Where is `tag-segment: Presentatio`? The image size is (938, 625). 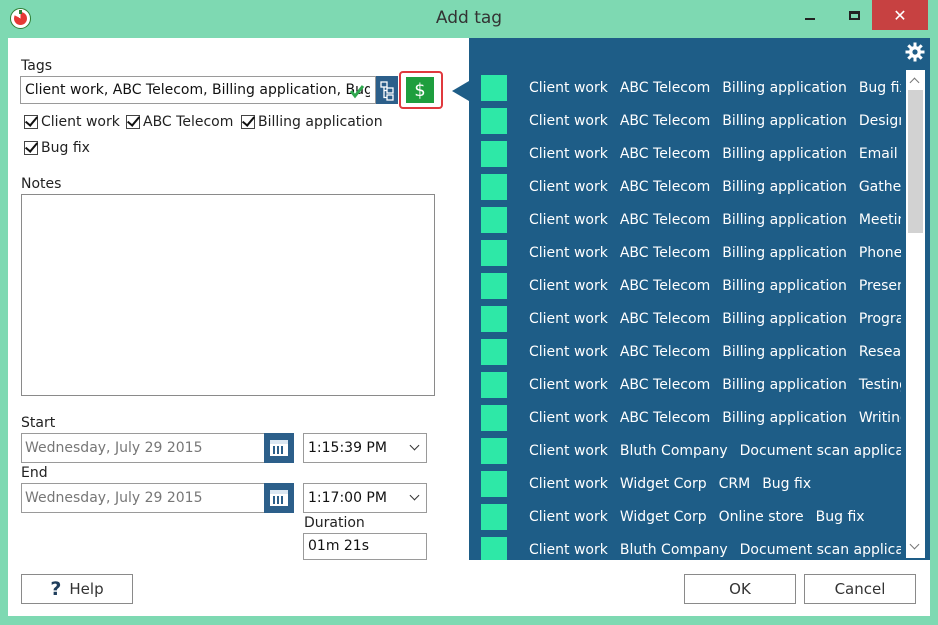 tag-segment: Presentatio is located at coordinates (879, 286).